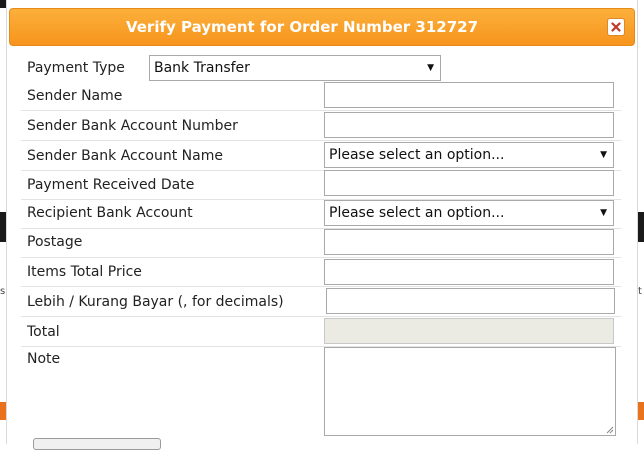 This screenshot has width=644, height=450. Describe the element at coordinates (155, 302) in the screenshot. I see `adjustment-label: Lebih / Kurang Bayar (, for decimals)` at that location.